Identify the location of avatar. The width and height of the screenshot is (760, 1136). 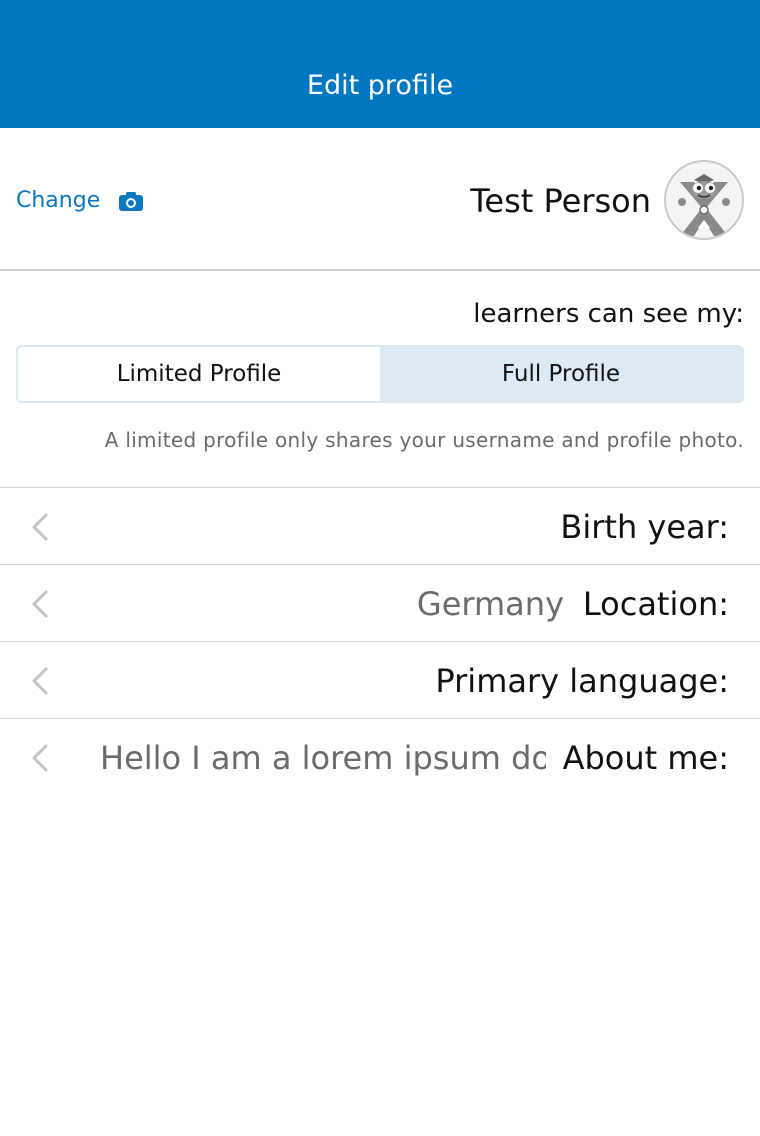
(704, 200).